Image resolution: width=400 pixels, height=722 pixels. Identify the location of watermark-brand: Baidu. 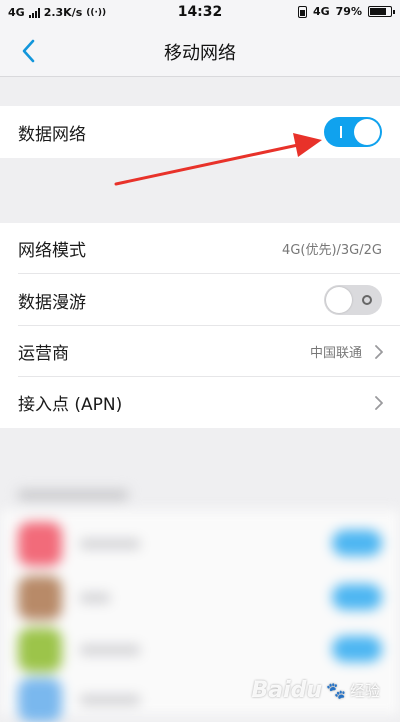
(287, 690).